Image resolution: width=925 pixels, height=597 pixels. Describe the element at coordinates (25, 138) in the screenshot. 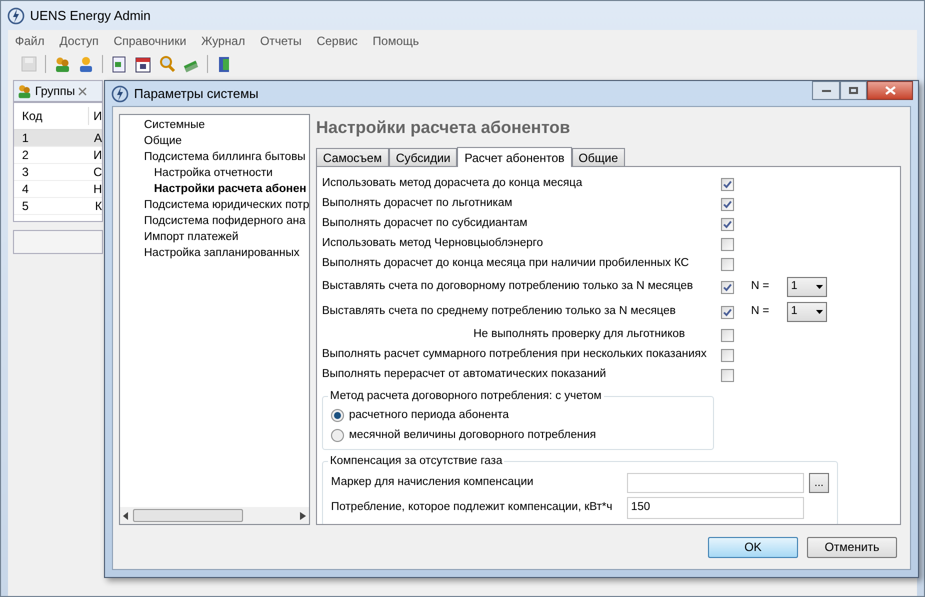

I see `table-cell-text: 1` at that location.